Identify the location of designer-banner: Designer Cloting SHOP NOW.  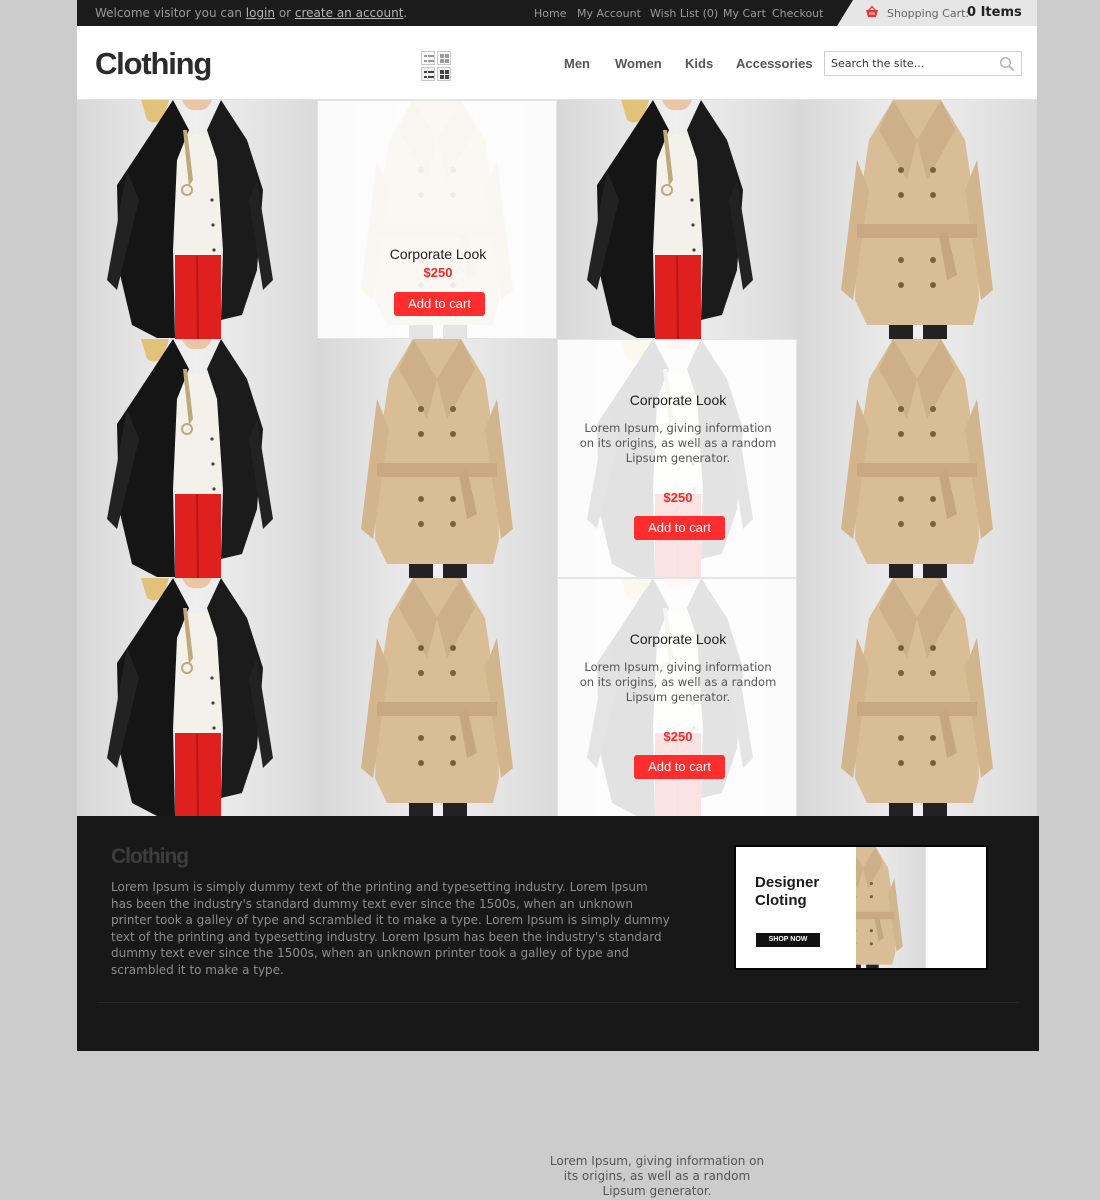
(861, 907).